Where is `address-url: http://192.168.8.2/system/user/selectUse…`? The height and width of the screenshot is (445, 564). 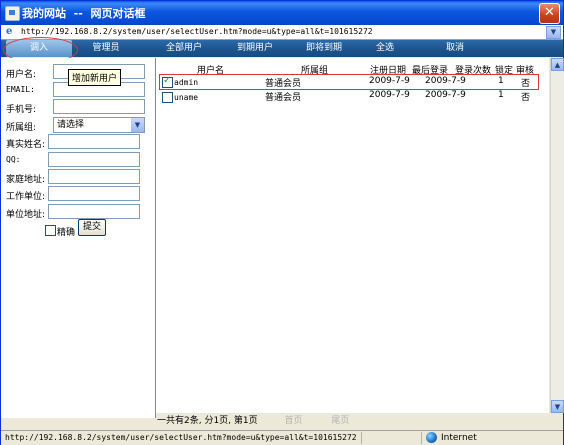
address-url: http://192.168.8.2/system/user/selectUse… is located at coordinates (197, 32).